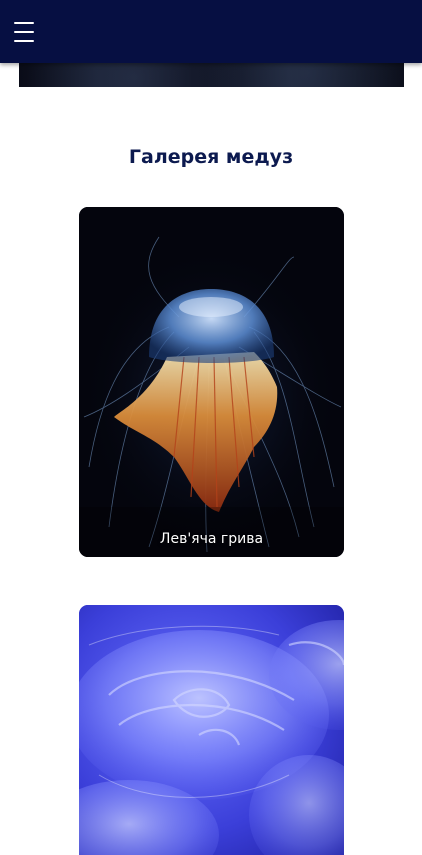 The image size is (422, 855). Describe the element at coordinates (211, 539) in the screenshot. I see `card-caption: Лев'яча грива` at that location.